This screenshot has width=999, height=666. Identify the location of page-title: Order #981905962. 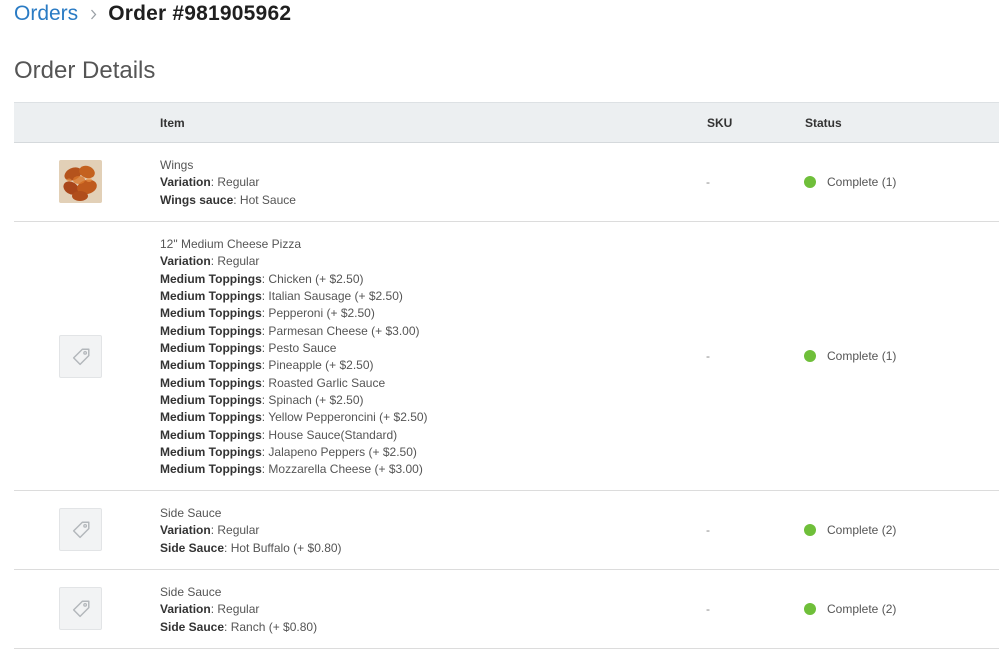
(200, 13).